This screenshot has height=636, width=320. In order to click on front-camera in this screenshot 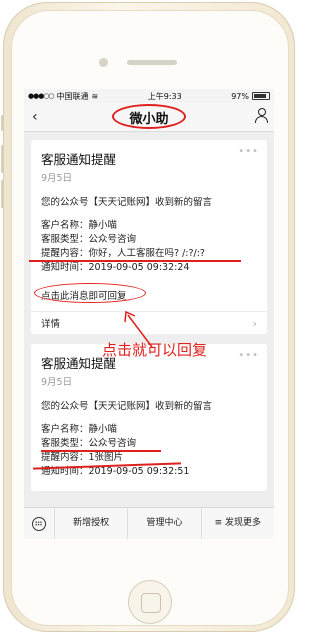, I will do `click(103, 62)`.